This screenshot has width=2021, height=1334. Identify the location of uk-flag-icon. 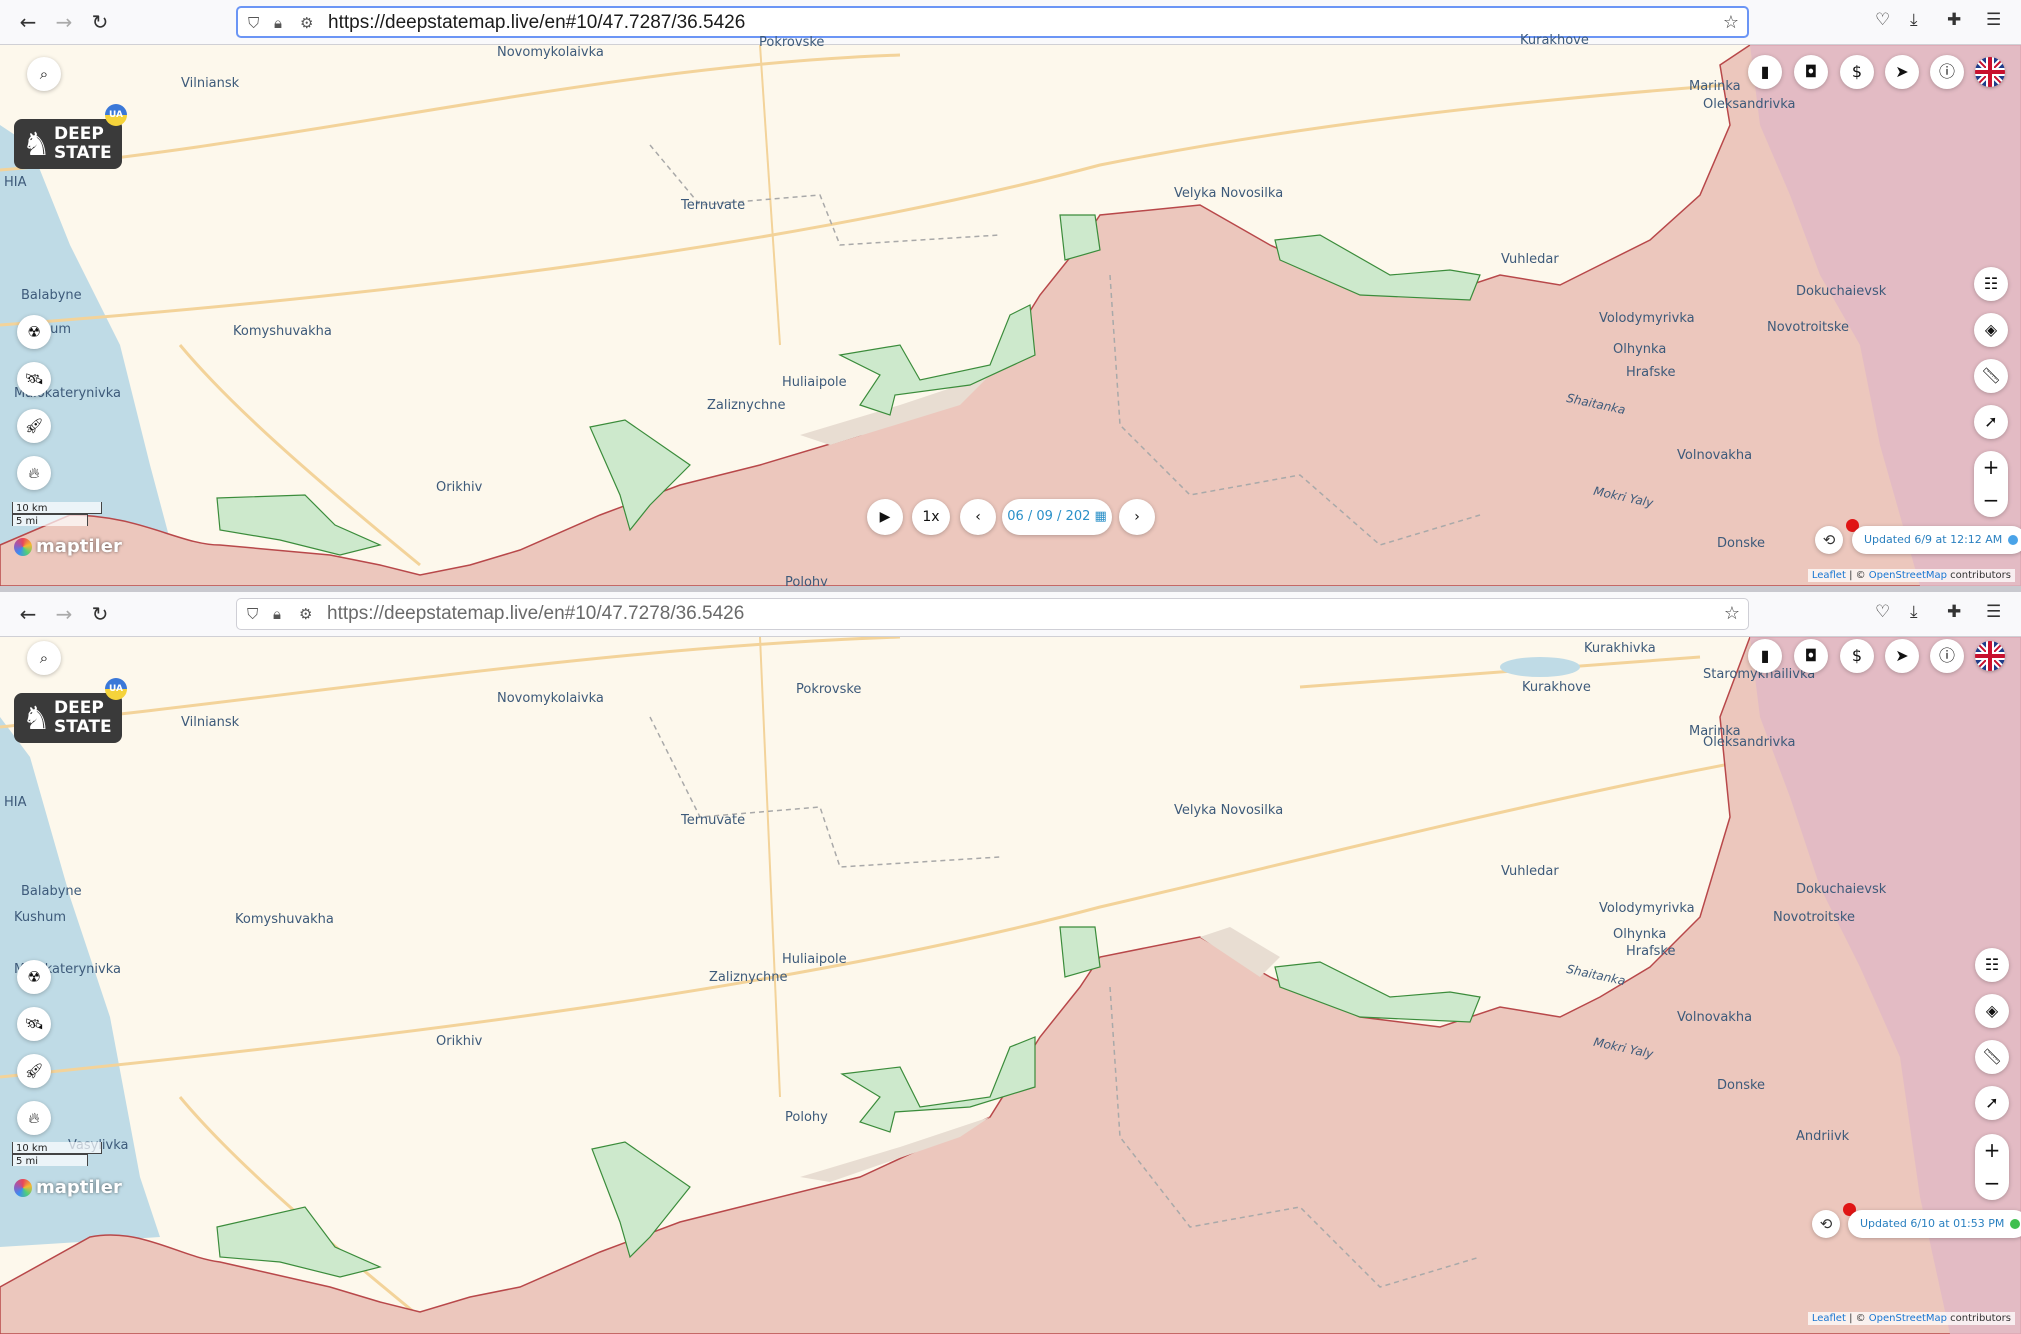
(1990, 72).